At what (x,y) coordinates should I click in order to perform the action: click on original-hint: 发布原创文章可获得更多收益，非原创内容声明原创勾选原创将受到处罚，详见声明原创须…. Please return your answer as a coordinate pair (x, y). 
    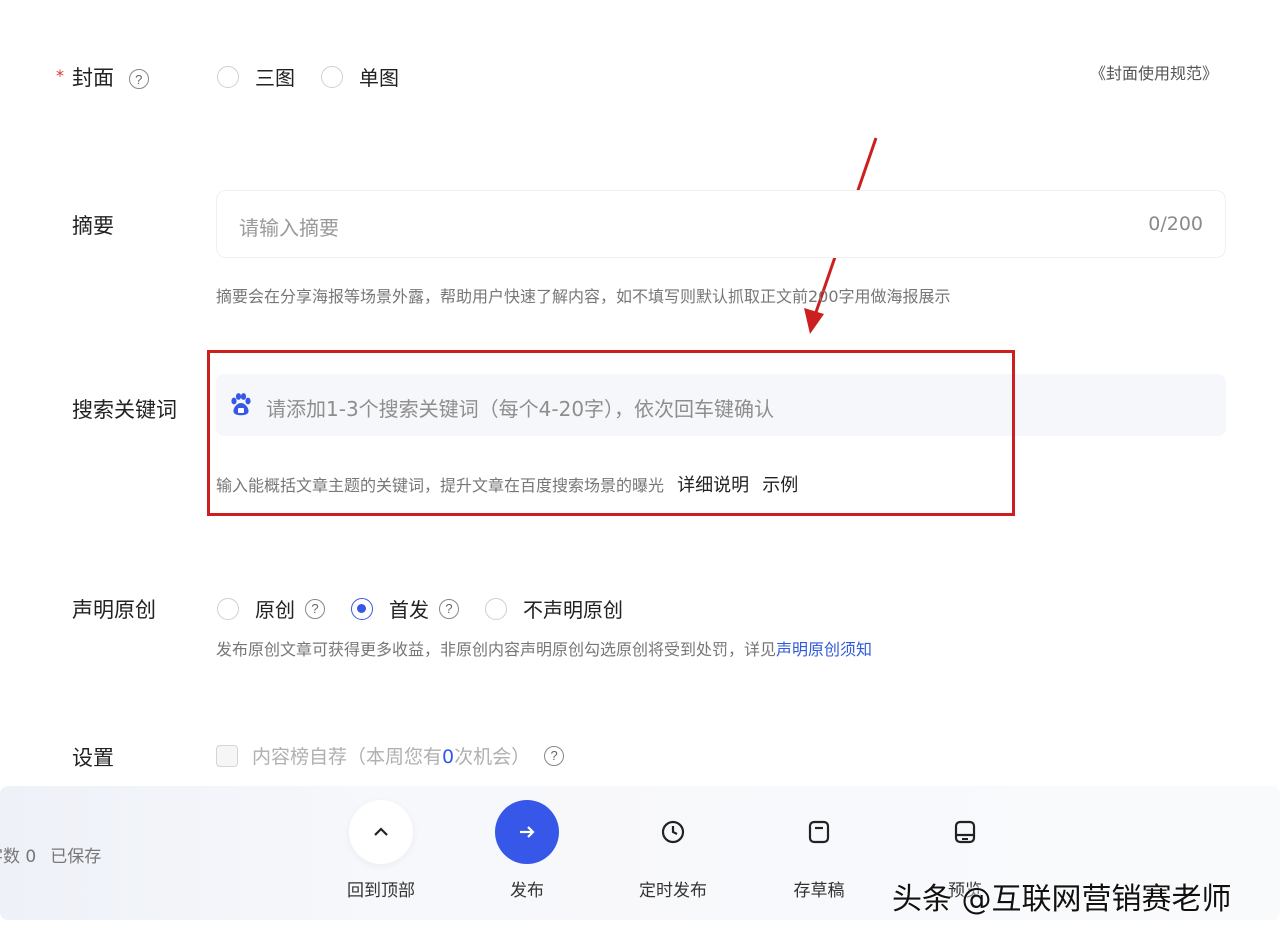
    Looking at the image, I should click on (544, 649).